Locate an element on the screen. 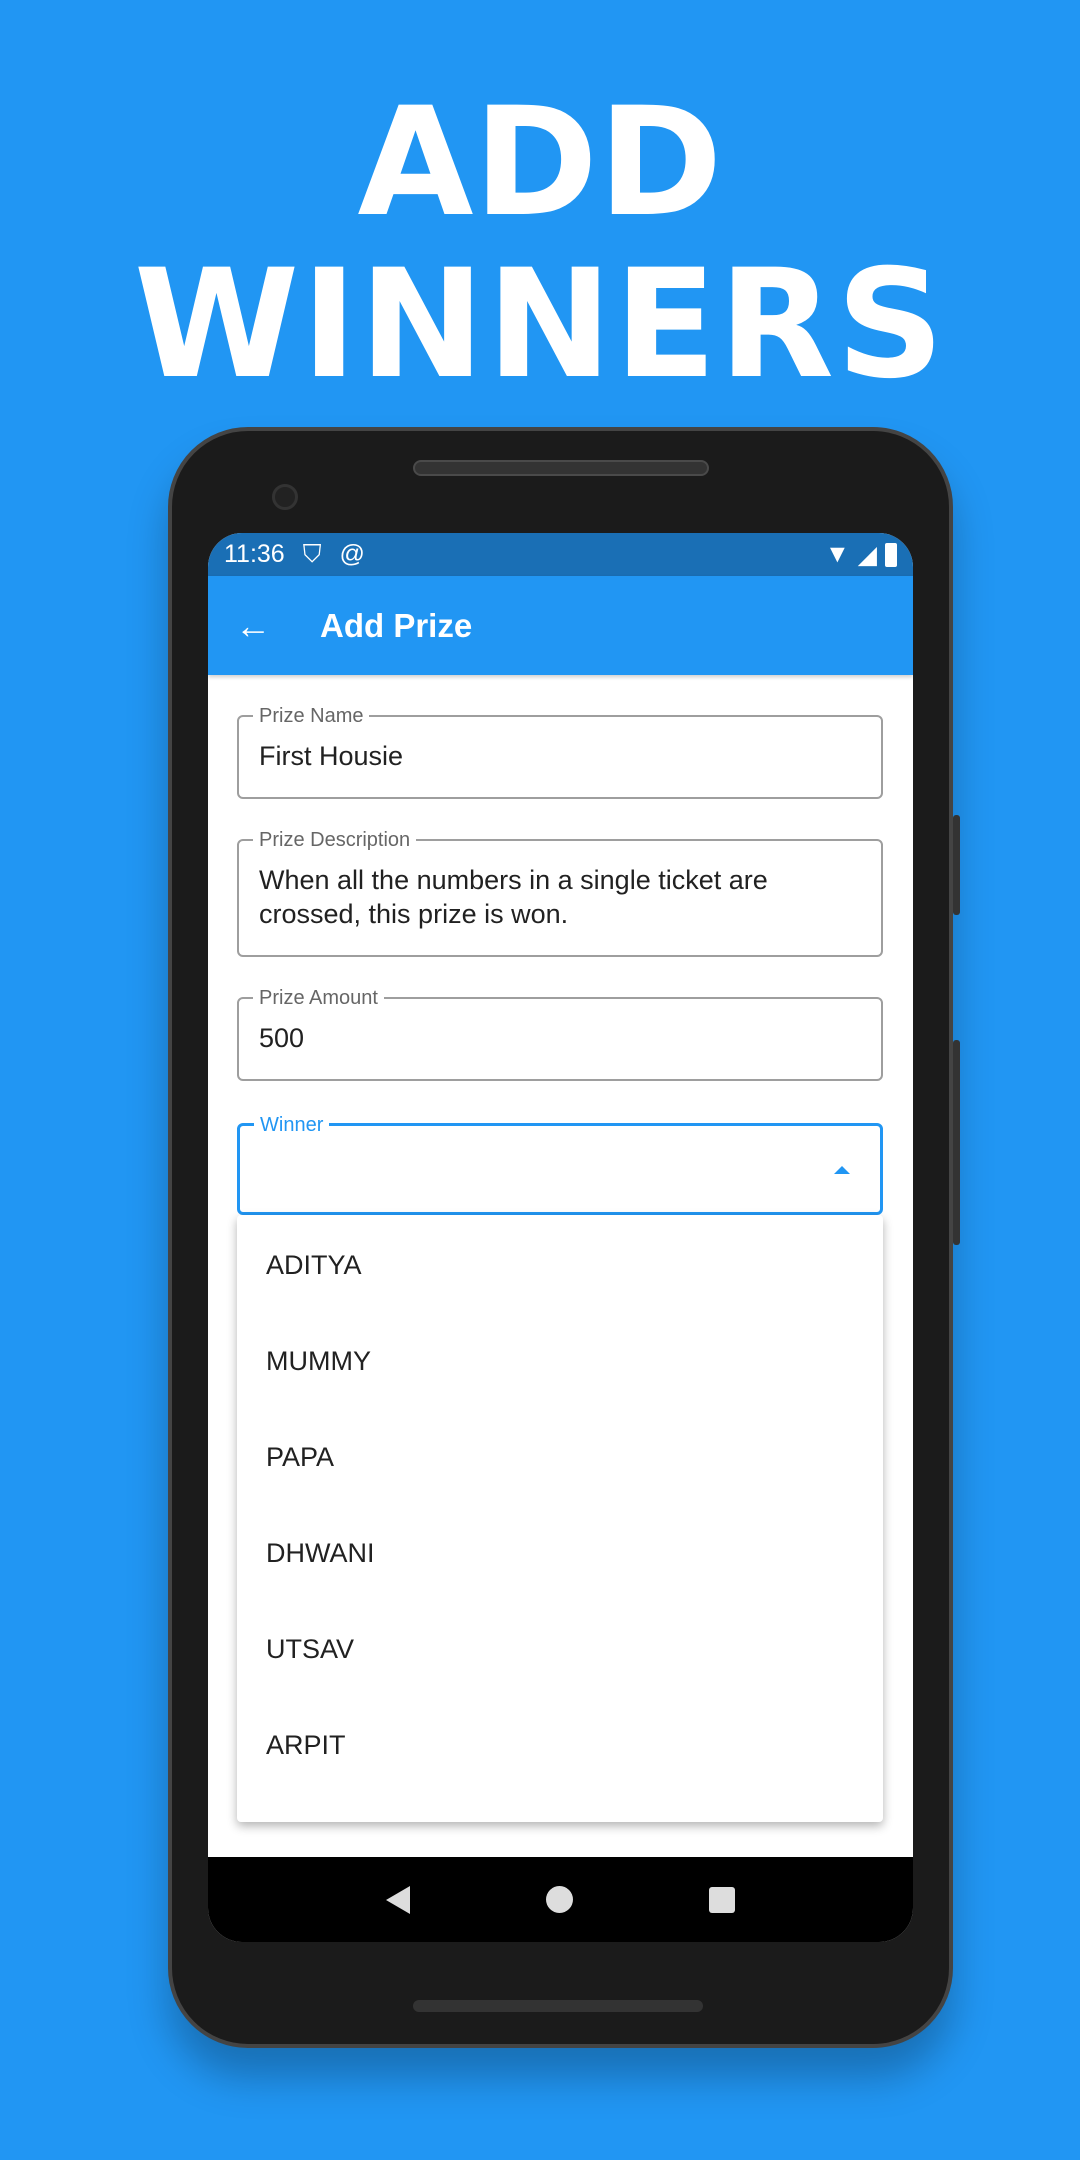 Image resolution: width=1080 pixels, height=2160 pixels. phone-bottom-speaker is located at coordinates (558, 2006).